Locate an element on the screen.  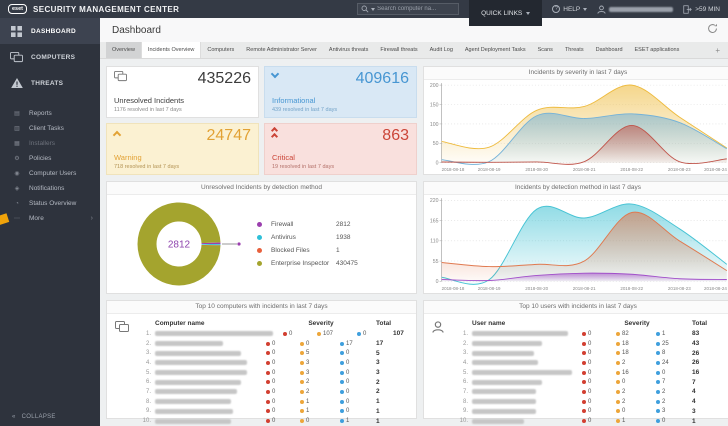
tab-threats: Threats is located at coordinates (574, 50).